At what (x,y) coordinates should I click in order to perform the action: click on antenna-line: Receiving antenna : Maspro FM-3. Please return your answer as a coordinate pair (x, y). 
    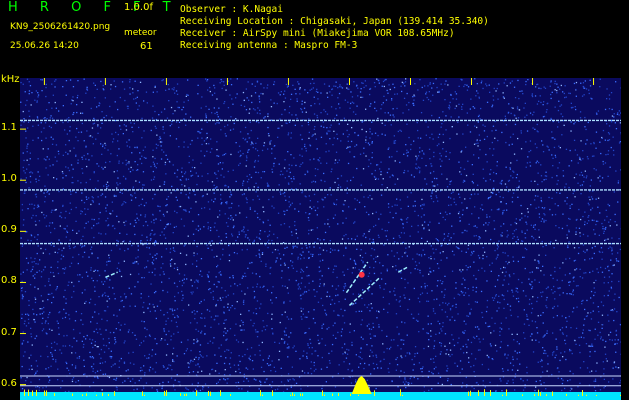
    Looking at the image, I should click on (269, 45).